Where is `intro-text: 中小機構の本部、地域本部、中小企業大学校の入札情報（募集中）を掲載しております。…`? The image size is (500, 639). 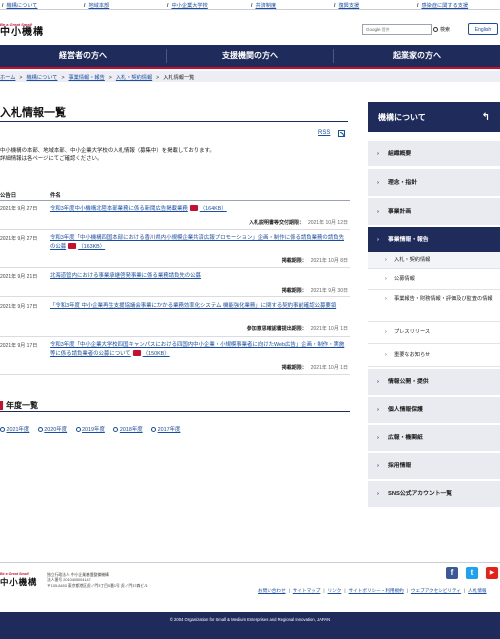 intro-text: 中小機構の本部、地域本部、中小企業大学校の入札情報（募集中）を掲載しております。… is located at coordinates (170, 155).